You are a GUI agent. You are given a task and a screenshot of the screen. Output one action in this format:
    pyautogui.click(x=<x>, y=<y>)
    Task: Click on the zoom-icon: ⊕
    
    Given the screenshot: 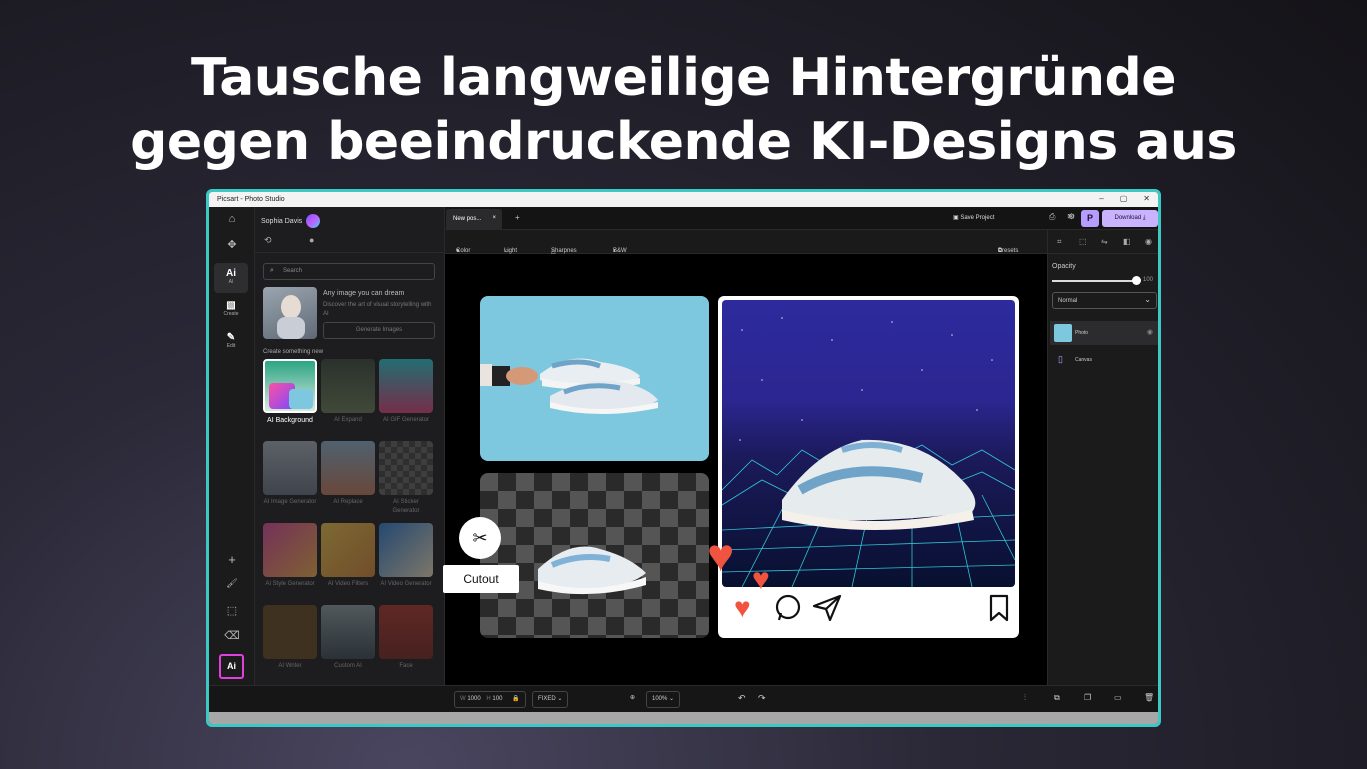 What is the action you would take?
    pyautogui.click(x=632, y=697)
    